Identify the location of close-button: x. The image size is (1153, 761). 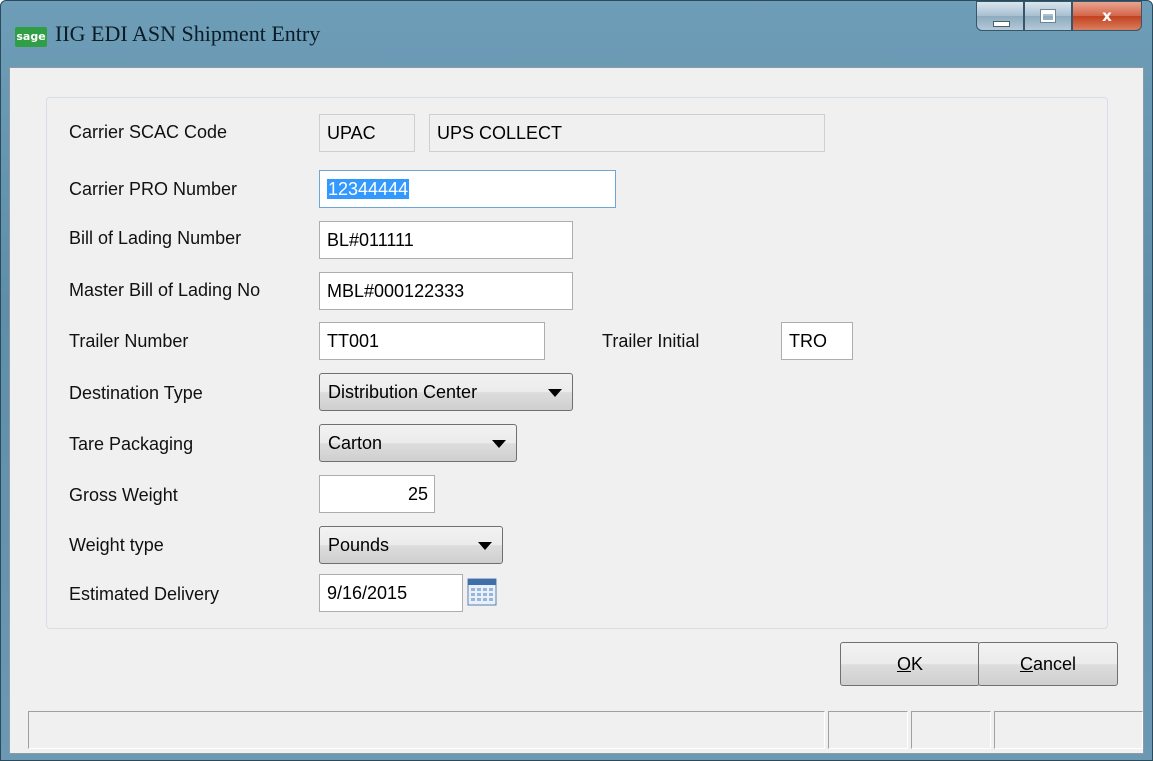
(1107, 16).